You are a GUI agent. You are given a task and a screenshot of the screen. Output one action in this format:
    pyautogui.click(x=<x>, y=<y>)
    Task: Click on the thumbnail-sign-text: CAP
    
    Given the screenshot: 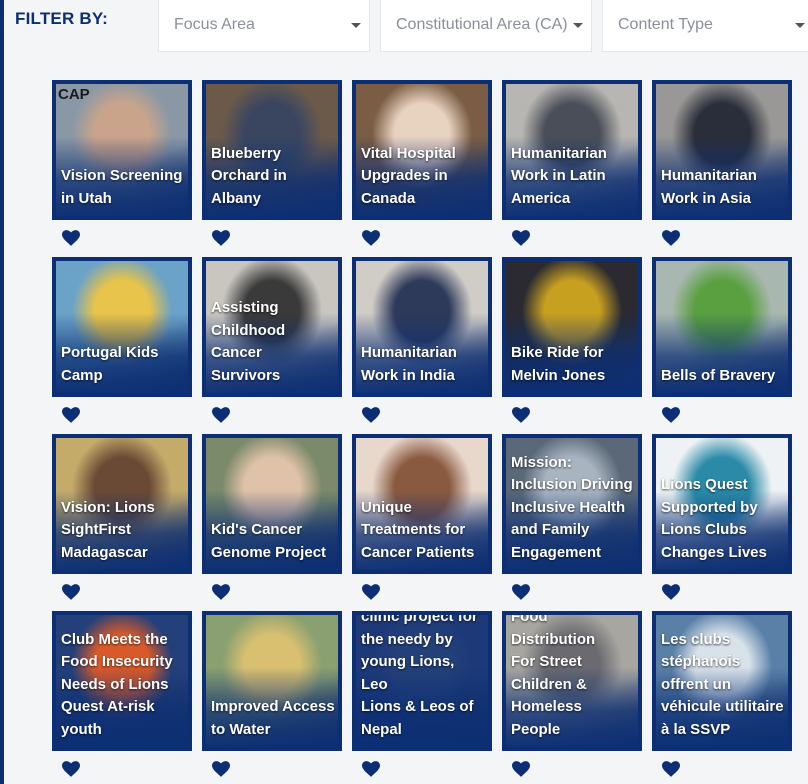 What is the action you would take?
    pyautogui.click(x=74, y=94)
    